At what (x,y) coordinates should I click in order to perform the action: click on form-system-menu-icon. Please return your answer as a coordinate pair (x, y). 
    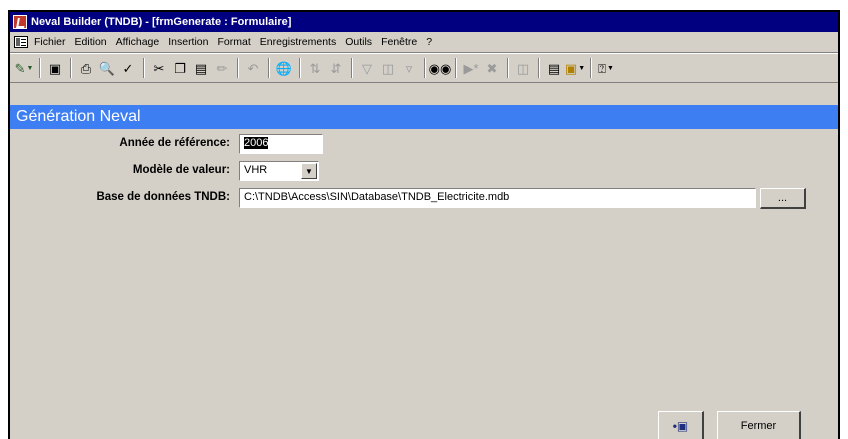
    Looking at the image, I should click on (21, 42).